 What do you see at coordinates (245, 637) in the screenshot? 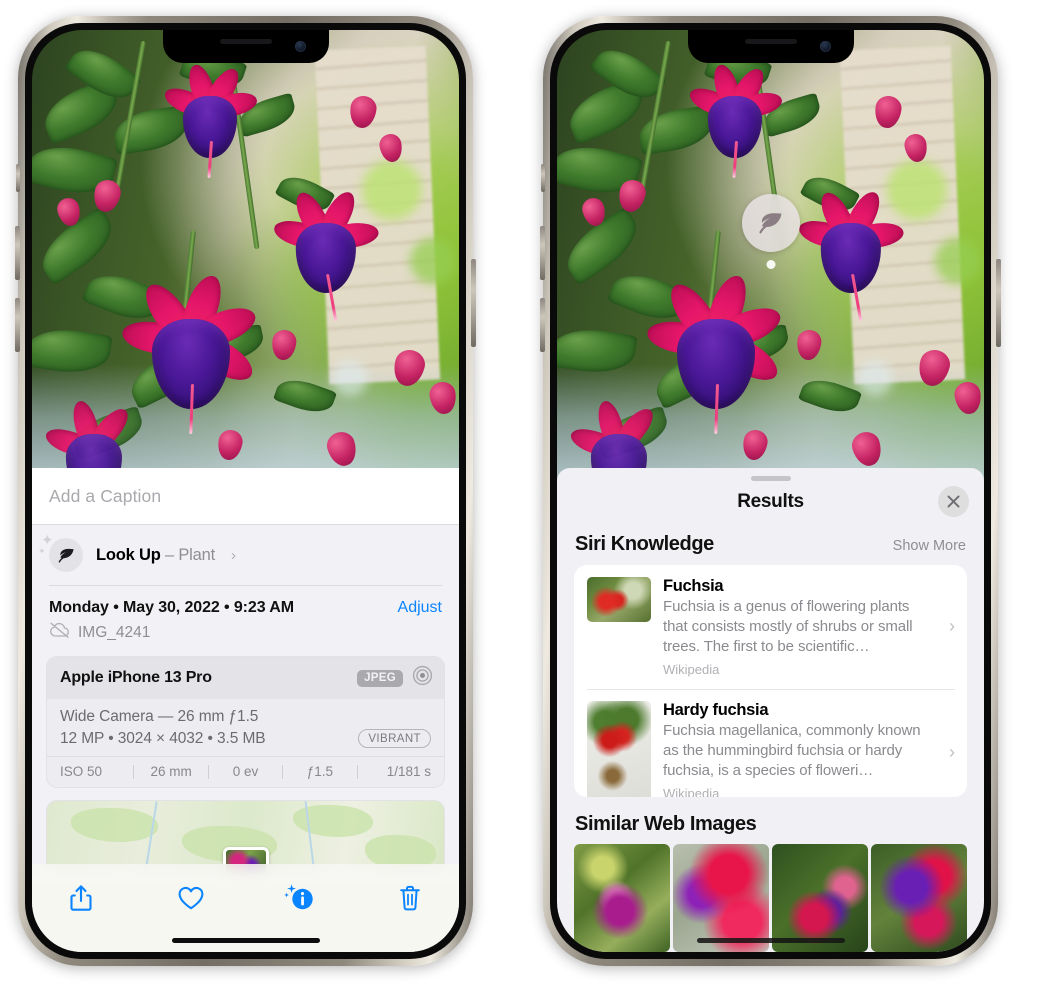
I see `filename-row: IMG_4241` at bounding box center [245, 637].